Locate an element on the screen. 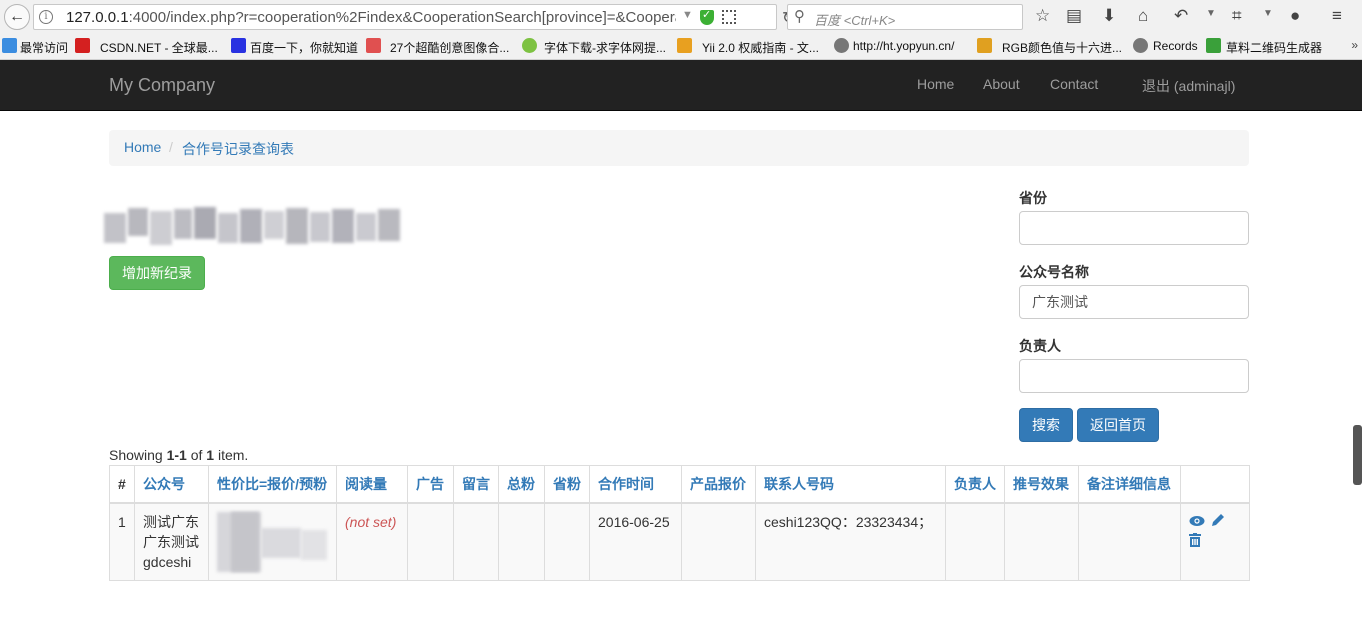 This screenshot has width=1362, height=642. search-icon: ⚲ is located at coordinates (799, 16).